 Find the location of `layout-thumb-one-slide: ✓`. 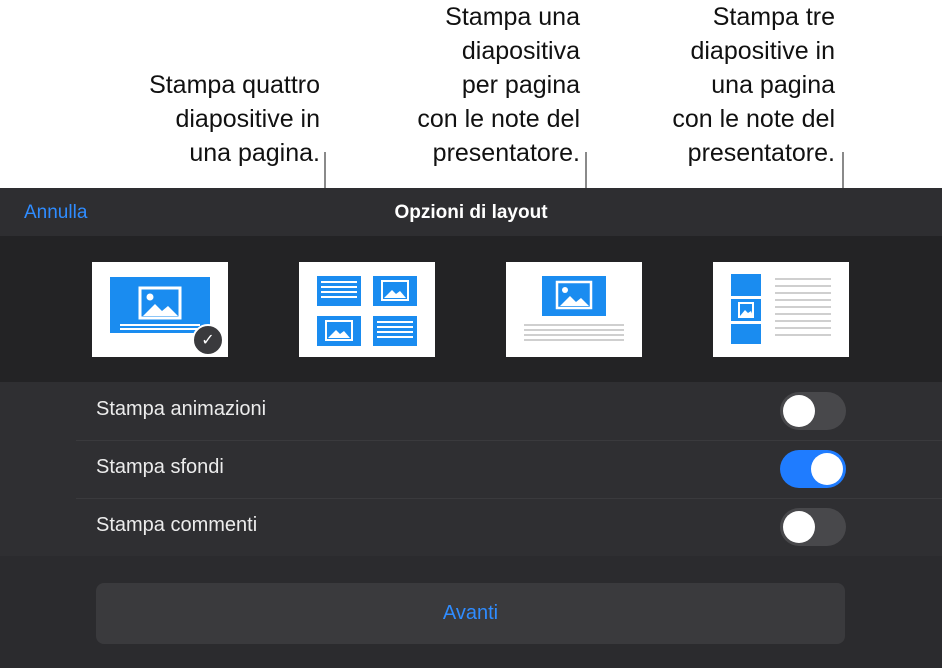

layout-thumb-one-slide: ✓ is located at coordinates (160, 309).